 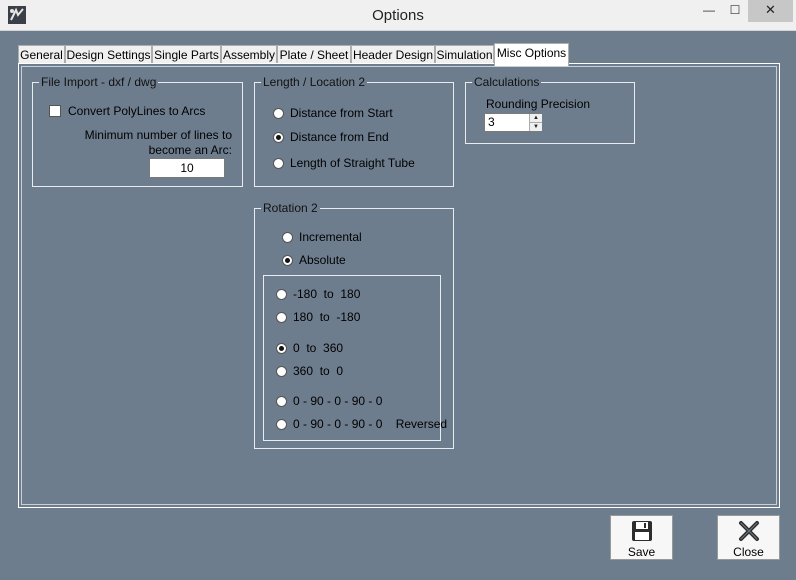 What do you see at coordinates (99, 82) in the screenshot?
I see `file-import-title: File Import - dxf / dwg` at bounding box center [99, 82].